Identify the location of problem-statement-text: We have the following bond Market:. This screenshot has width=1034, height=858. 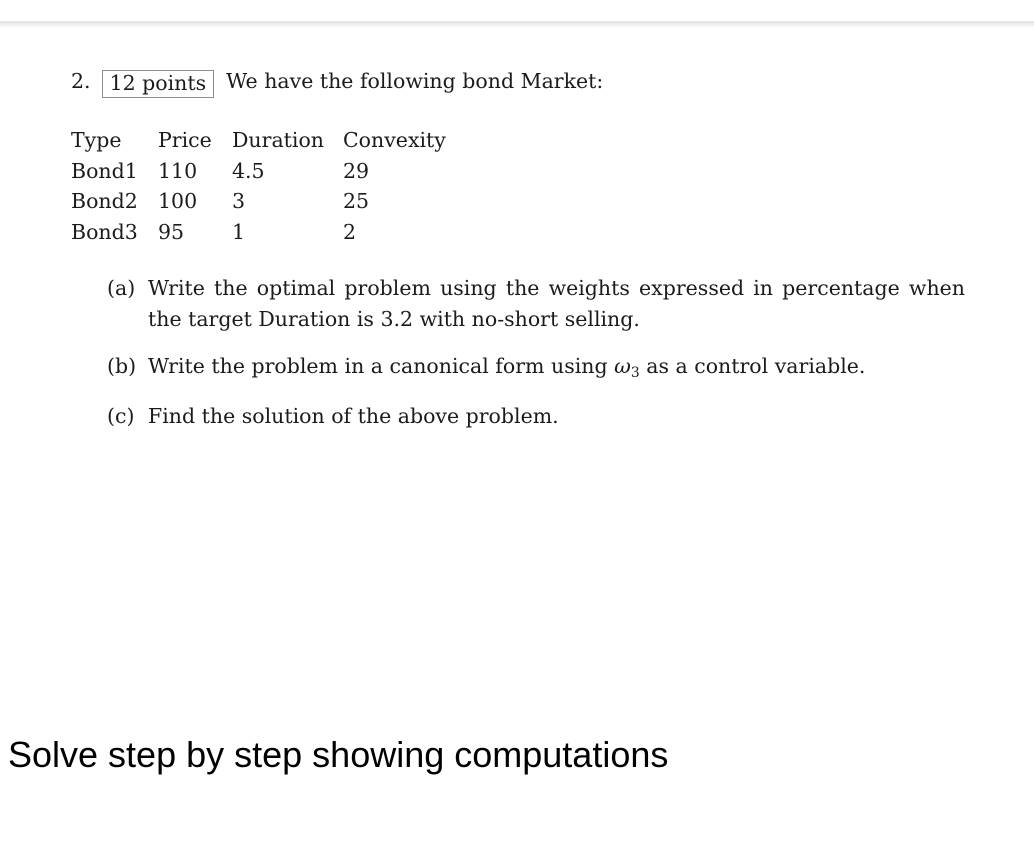
(415, 81).